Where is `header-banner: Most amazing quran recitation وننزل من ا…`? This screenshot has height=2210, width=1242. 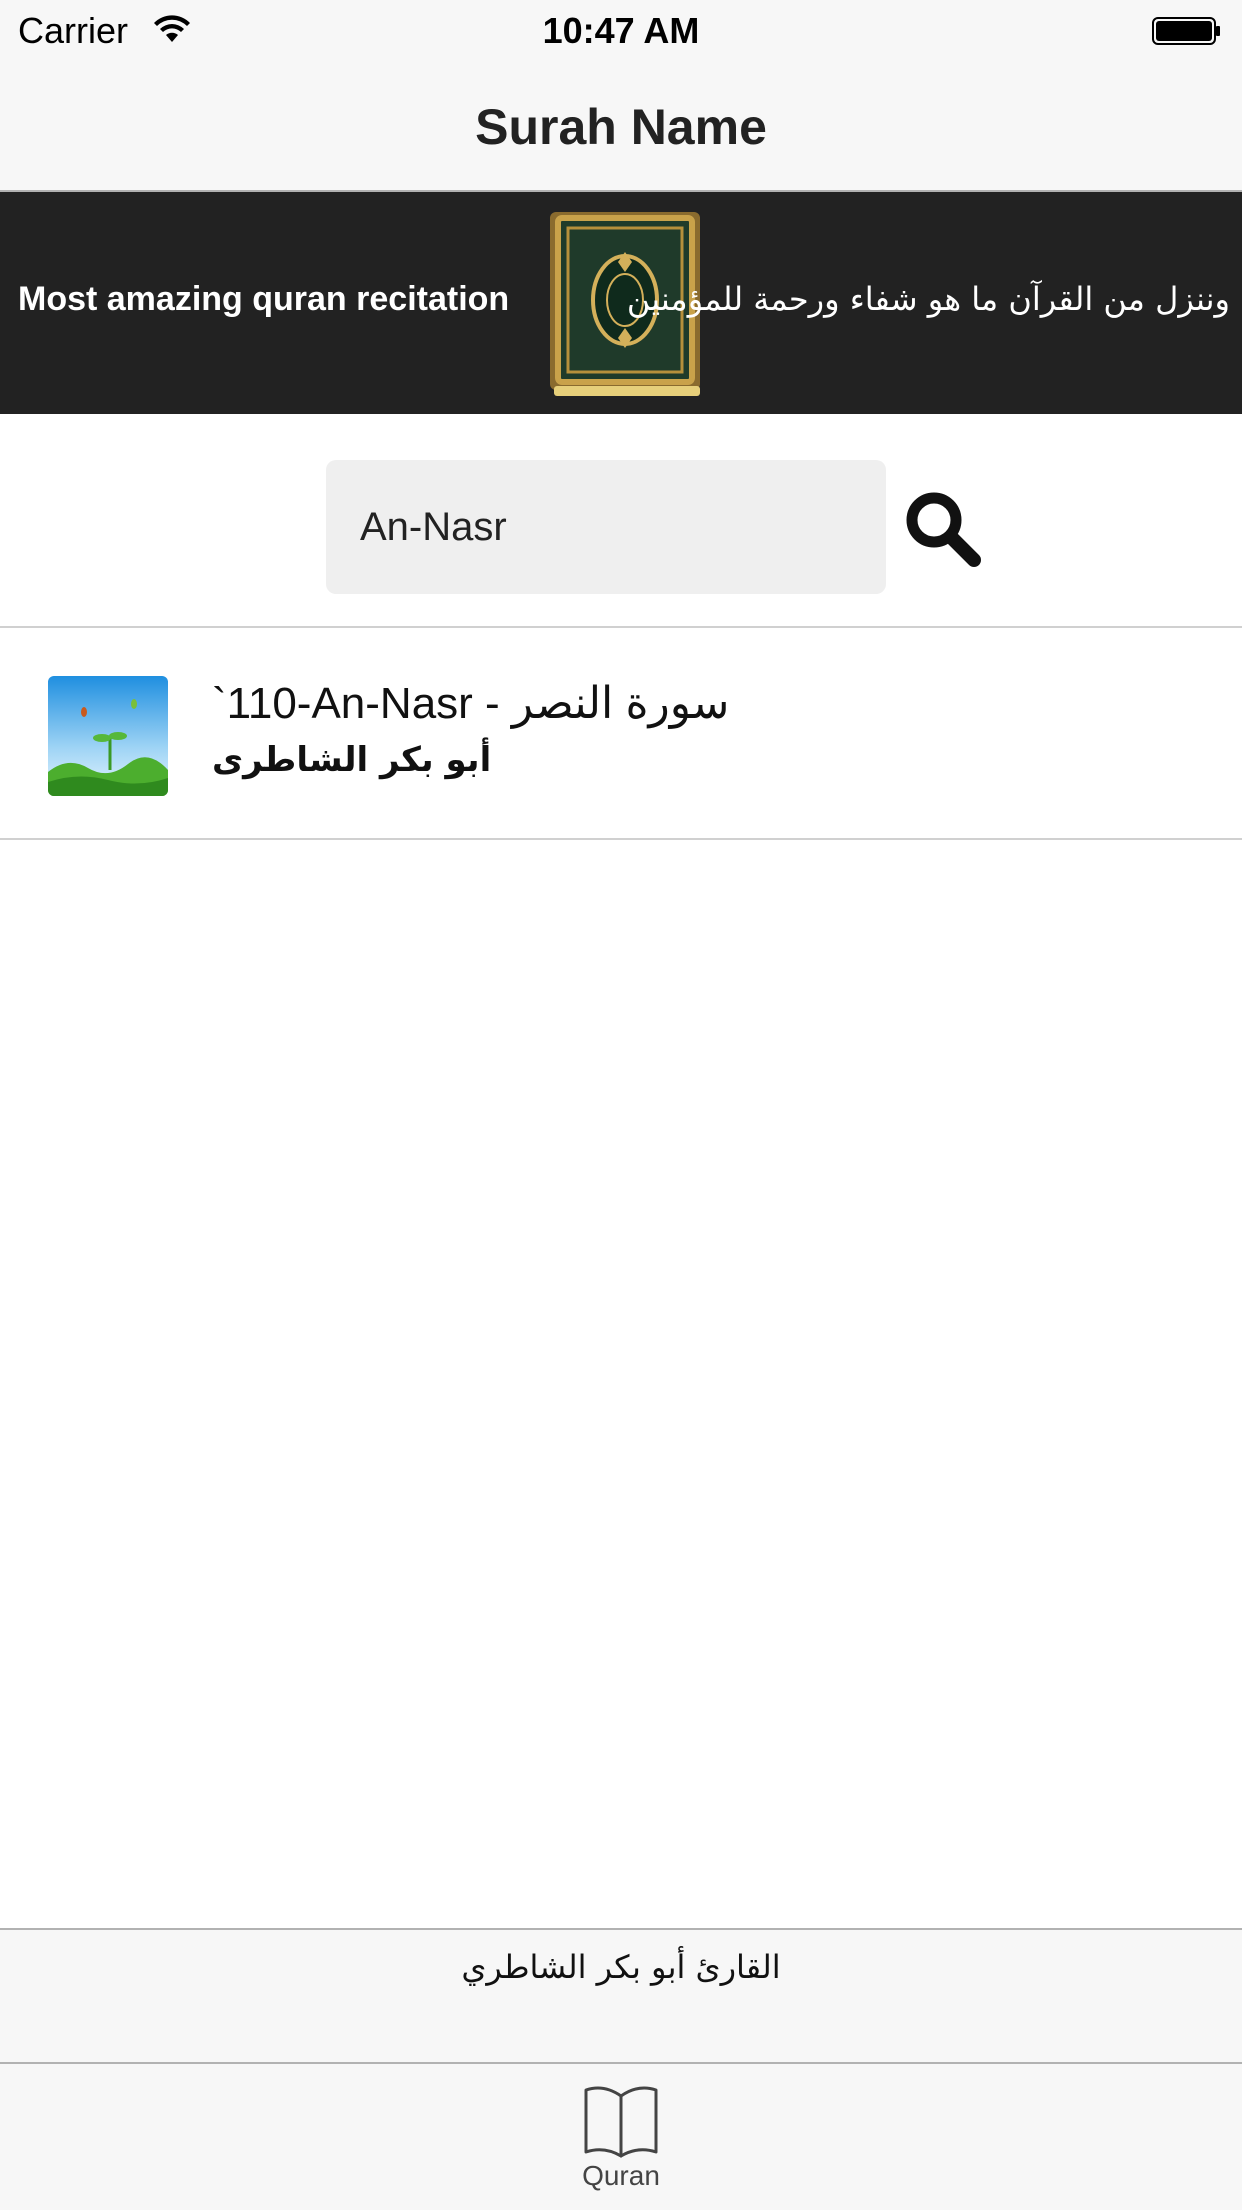
header-banner: Most amazing quran recitation وننزل من ا… is located at coordinates (621, 303).